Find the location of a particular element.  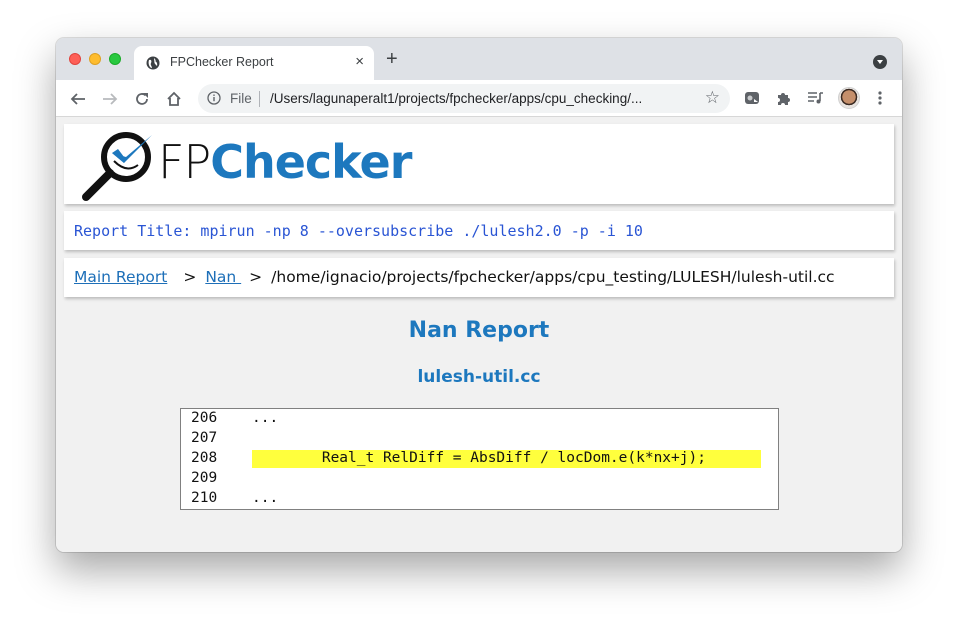

logo-checker: Checker is located at coordinates (311, 162).